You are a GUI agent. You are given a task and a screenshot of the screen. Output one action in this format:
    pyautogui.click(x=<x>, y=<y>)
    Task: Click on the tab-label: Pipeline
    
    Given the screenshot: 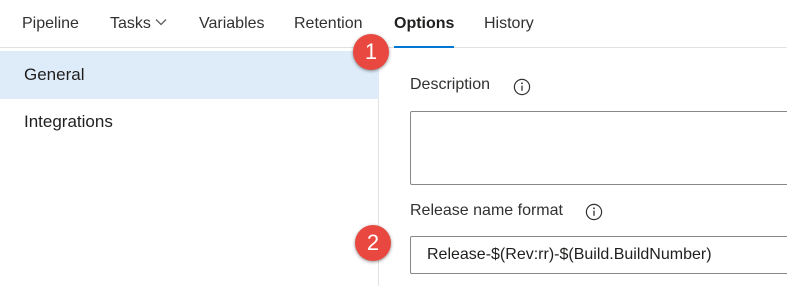 What is the action you would take?
    pyautogui.click(x=50, y=23)
    